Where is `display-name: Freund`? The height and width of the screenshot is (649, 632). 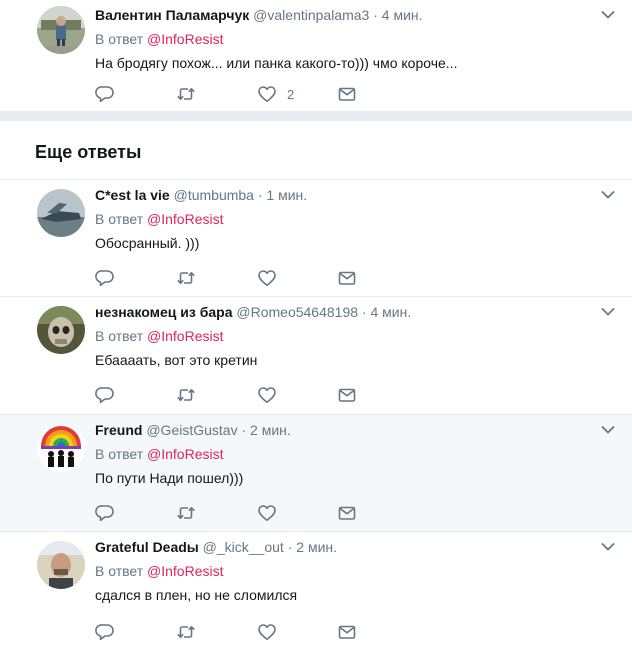
display-name: Freund is located at coordinates (118, 430).